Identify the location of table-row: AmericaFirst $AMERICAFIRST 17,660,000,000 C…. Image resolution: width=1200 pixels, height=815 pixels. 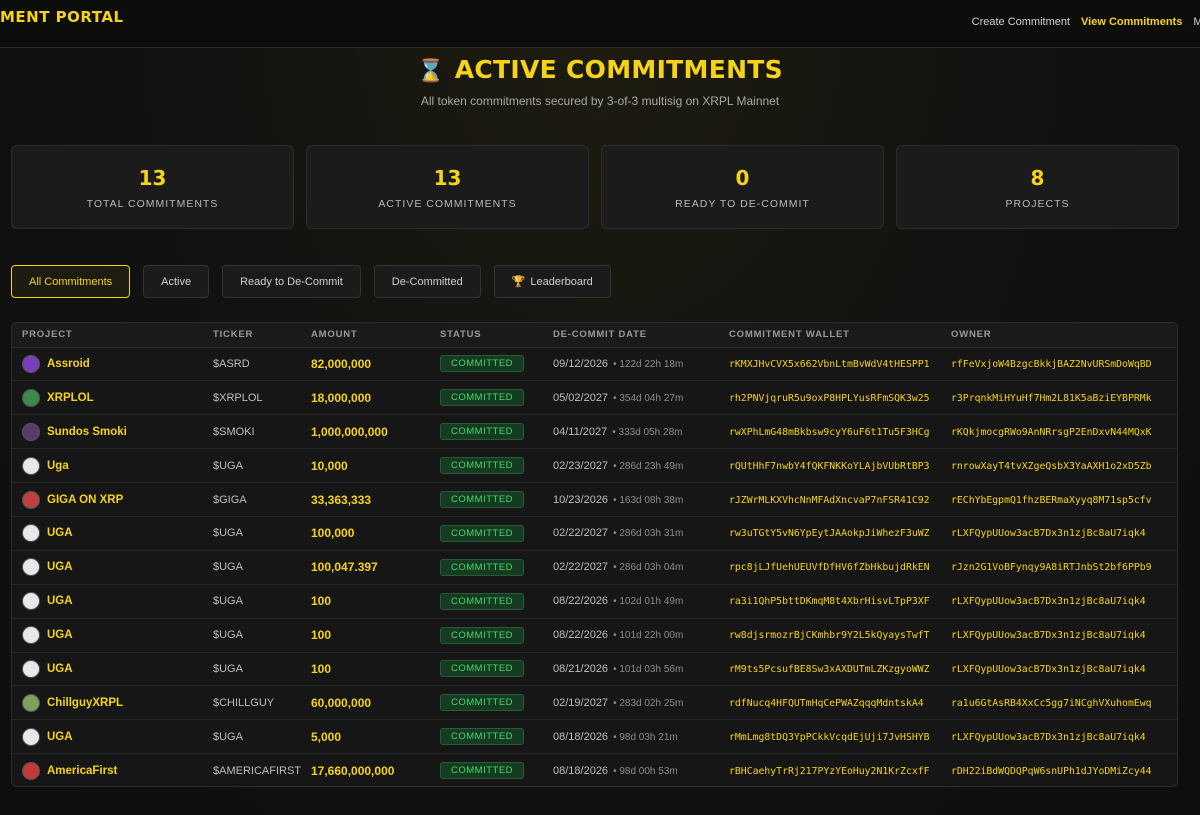
(594, 770).